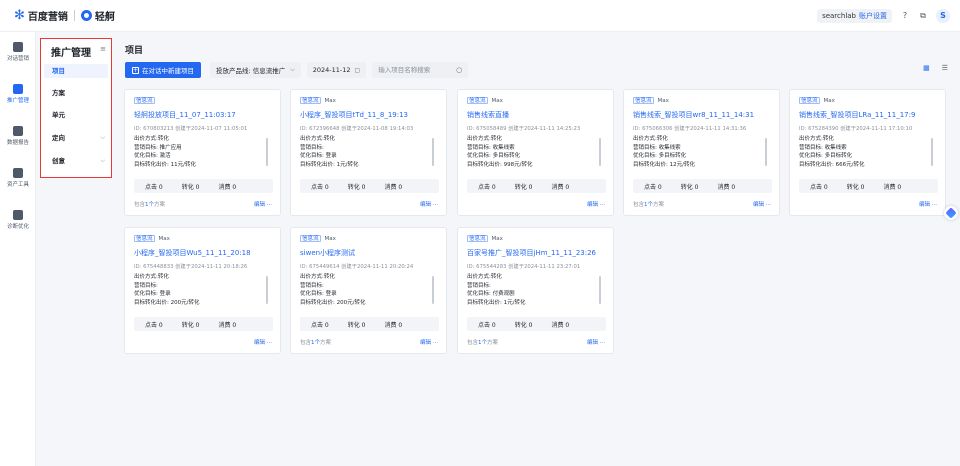 This screenshot has height=466, width=960. What do you see at coordinates (524, 267) in the screenshot?
I see `project-meta: ID: 675544283 创建于2024-11-11 23:27:01` at bounding box center [524, 267].